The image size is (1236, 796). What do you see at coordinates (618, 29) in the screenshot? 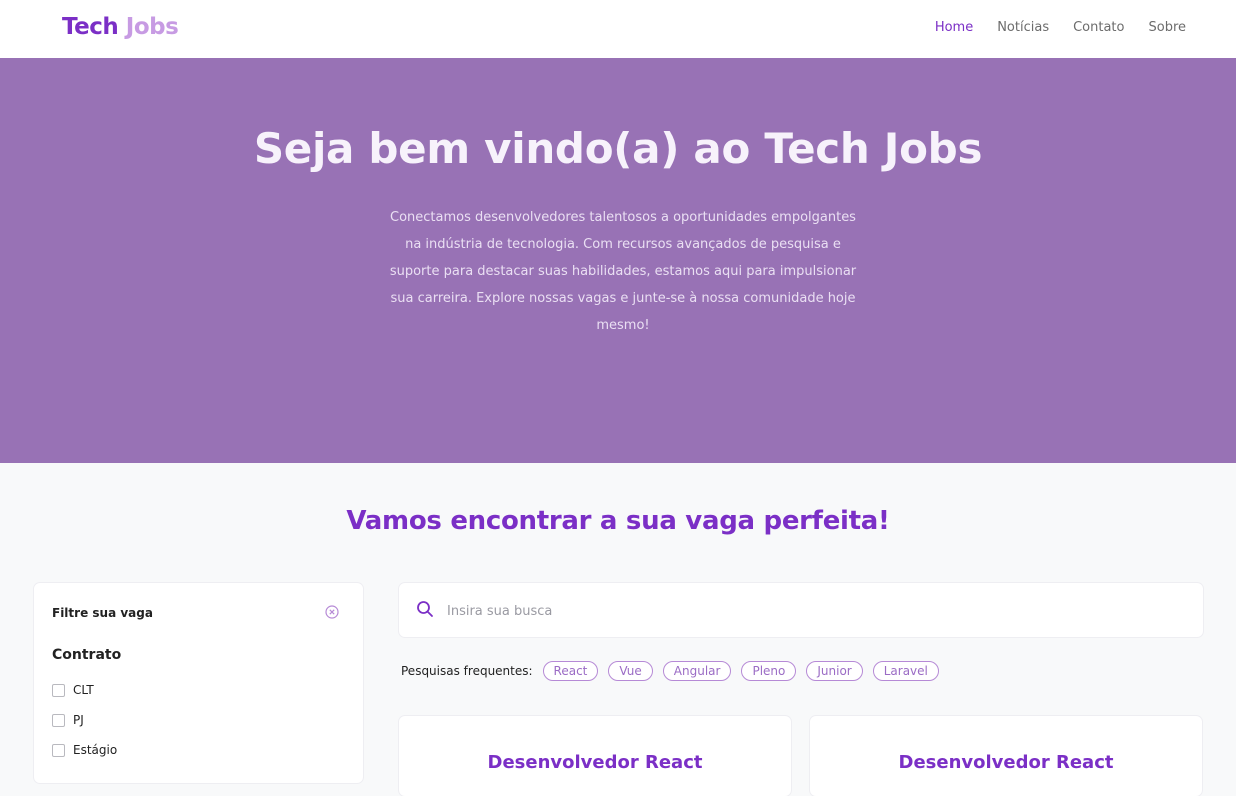
I see `top-header: Tech Jobs Home Notícias Contato Sobre` at bounding box center [618, 29].